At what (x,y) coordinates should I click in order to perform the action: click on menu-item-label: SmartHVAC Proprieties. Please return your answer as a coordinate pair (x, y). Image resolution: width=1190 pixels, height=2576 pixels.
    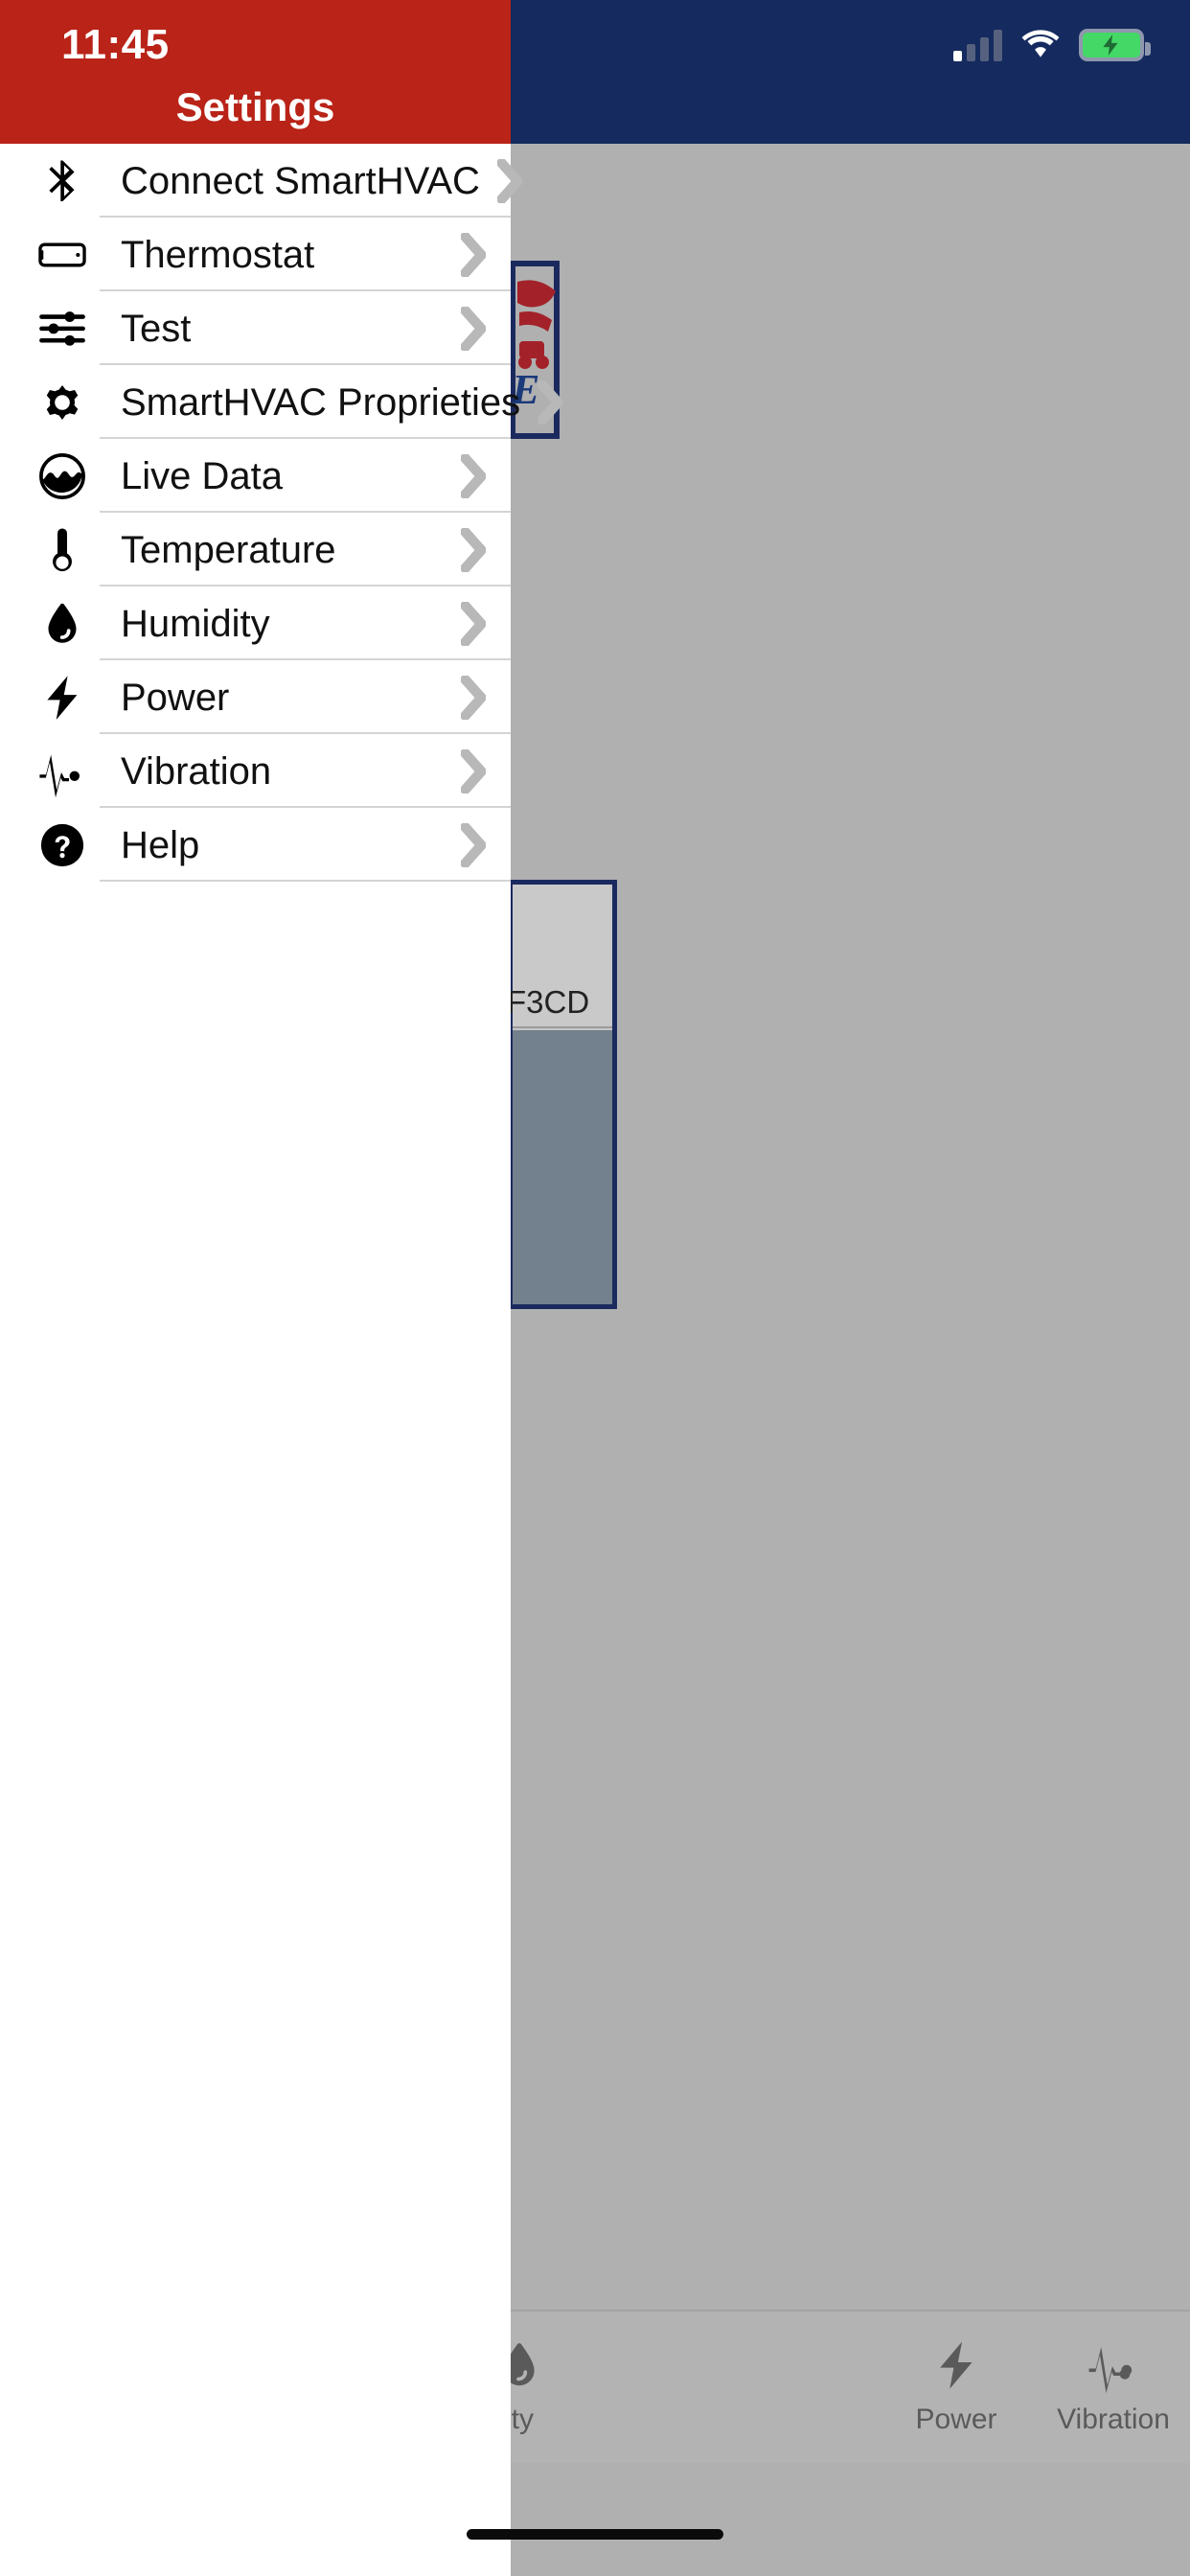
    Looking at the image, I should click on (321, 402).